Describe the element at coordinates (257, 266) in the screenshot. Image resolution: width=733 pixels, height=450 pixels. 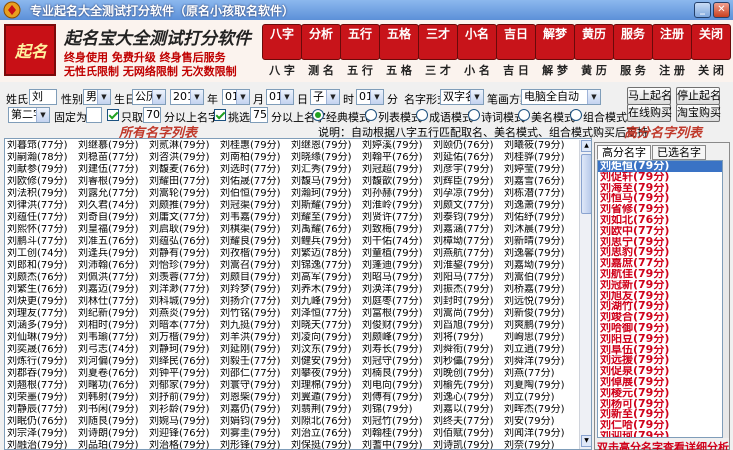
I see `name-item: 刘嵩召(79分)` at that location.